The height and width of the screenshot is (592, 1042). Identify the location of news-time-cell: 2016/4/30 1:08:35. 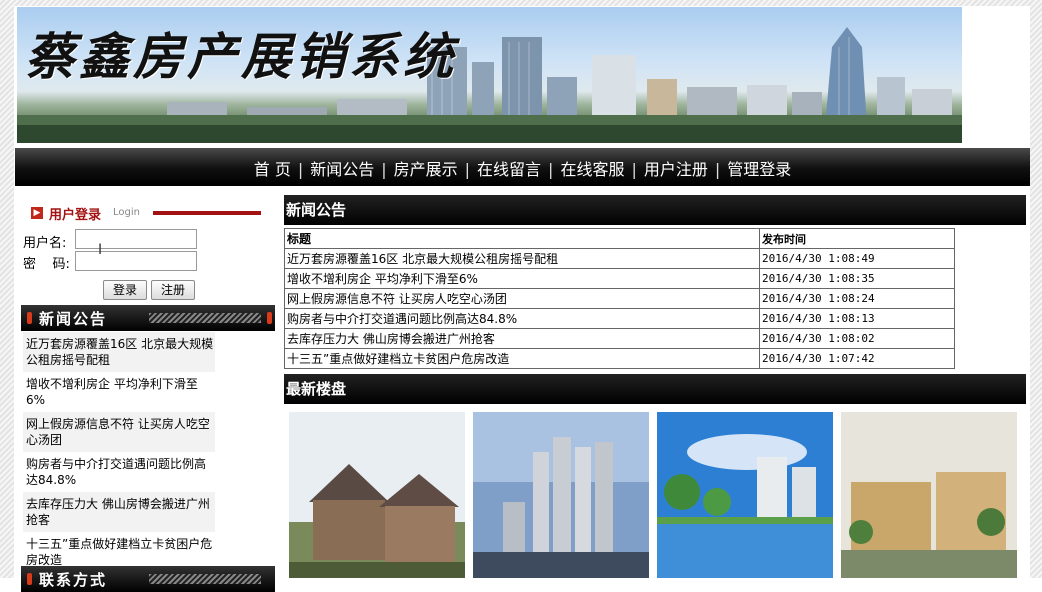
(857, 278).